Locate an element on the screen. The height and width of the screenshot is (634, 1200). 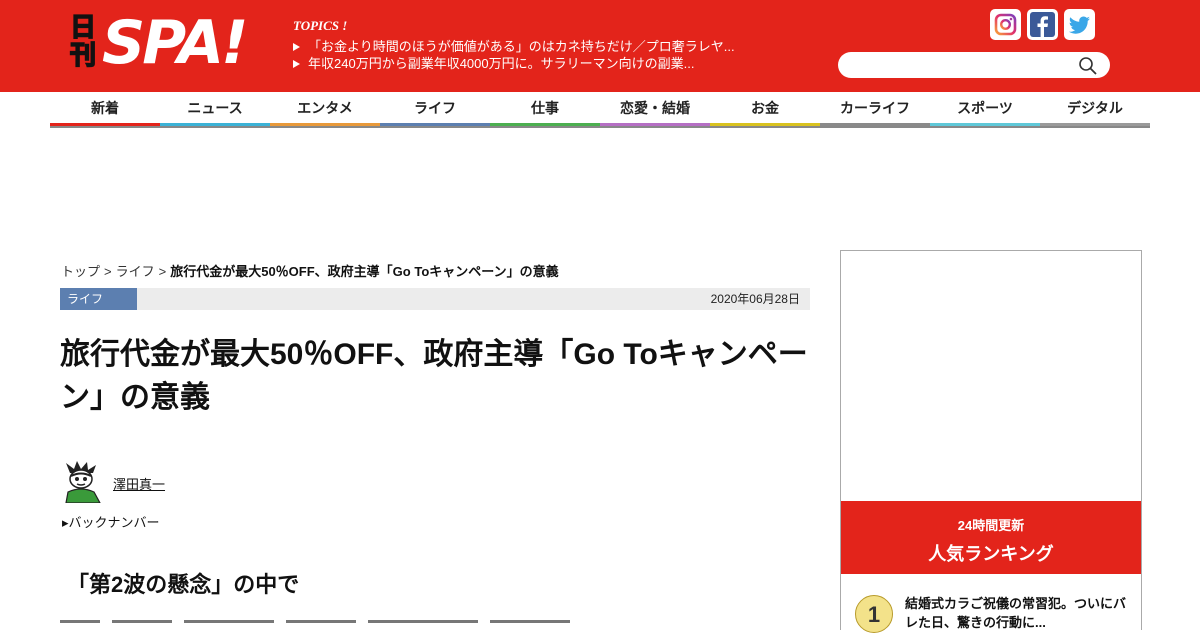
author-name: 澤田真一 is located at coordinates (139, 483).